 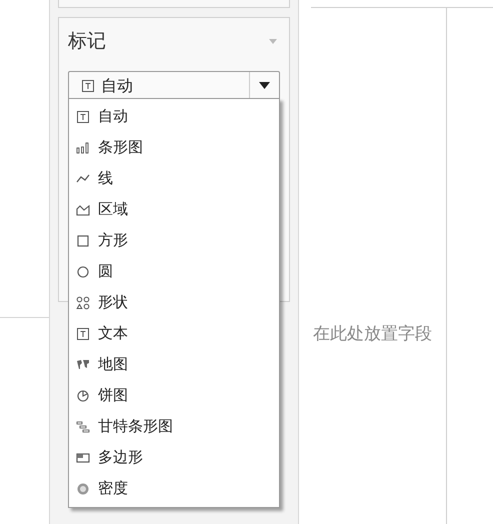 What do you see at coordinates (83, 209) in the screenshot?
I see `area-chart-icon` at bounding box center [83, 209].